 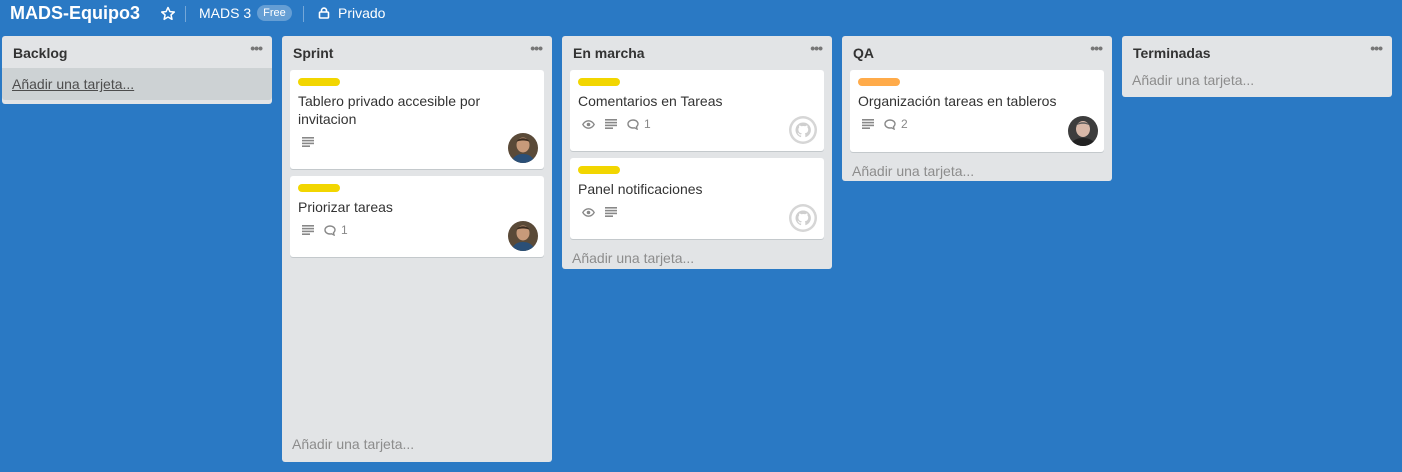 What do you see at coordinates (389, 110) in the screenshot?
I see `card-title: Tablero privado accesible por invitacion` at bounding box center [389, 110].